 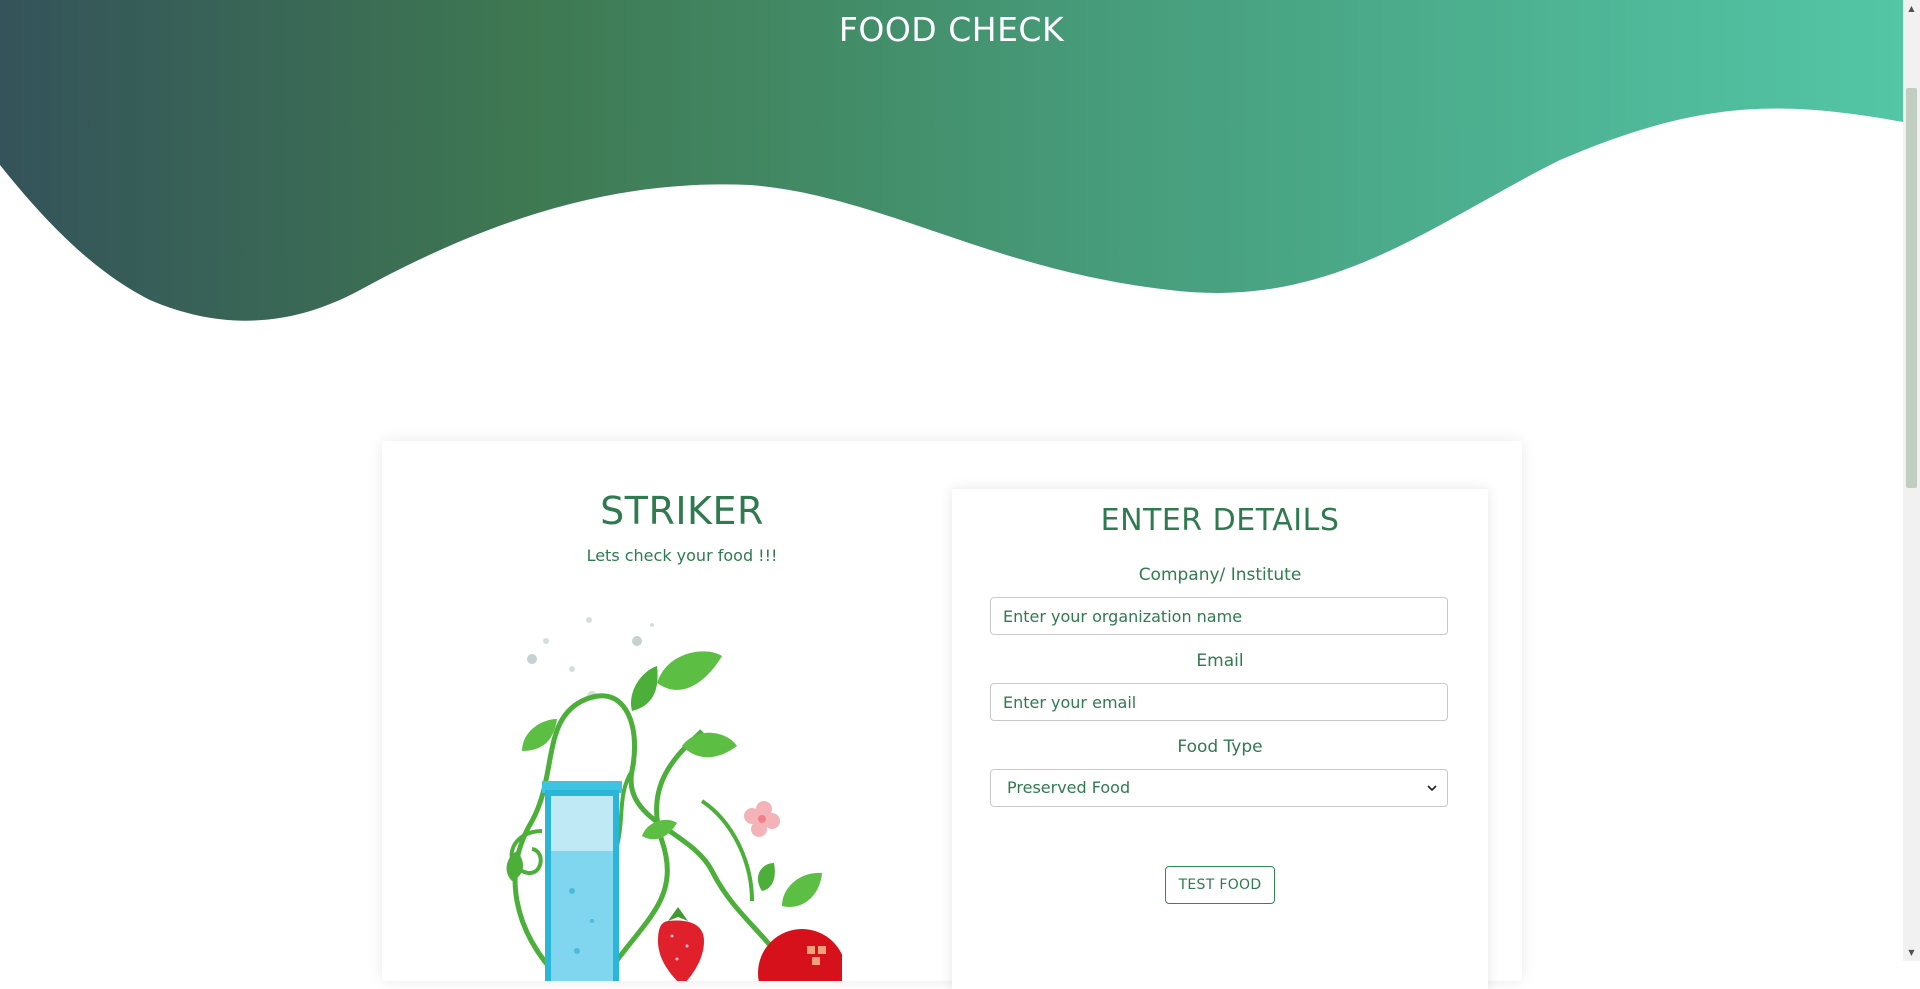 I want to click on food-test-illustration, so click(x=674, y=799).